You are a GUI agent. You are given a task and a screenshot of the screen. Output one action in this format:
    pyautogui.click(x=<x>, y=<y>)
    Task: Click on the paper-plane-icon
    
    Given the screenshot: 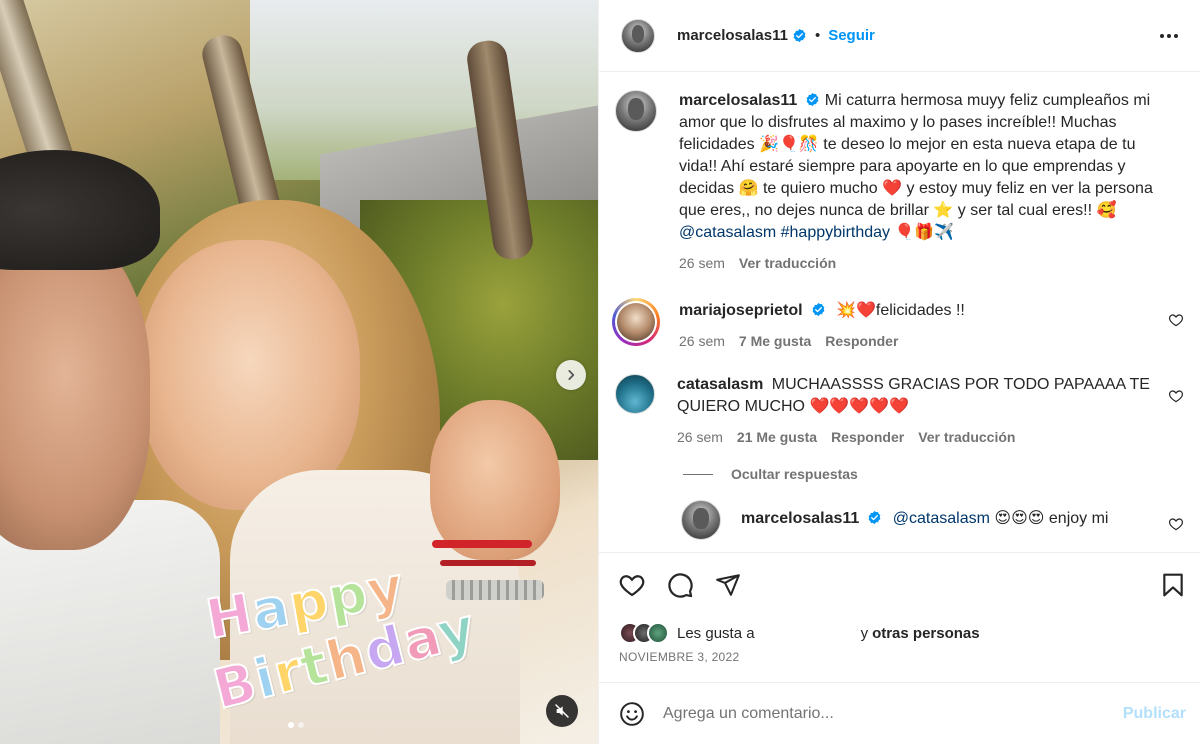 What is the action you would take?
    pyautogui.click(x=728, y=584)
    